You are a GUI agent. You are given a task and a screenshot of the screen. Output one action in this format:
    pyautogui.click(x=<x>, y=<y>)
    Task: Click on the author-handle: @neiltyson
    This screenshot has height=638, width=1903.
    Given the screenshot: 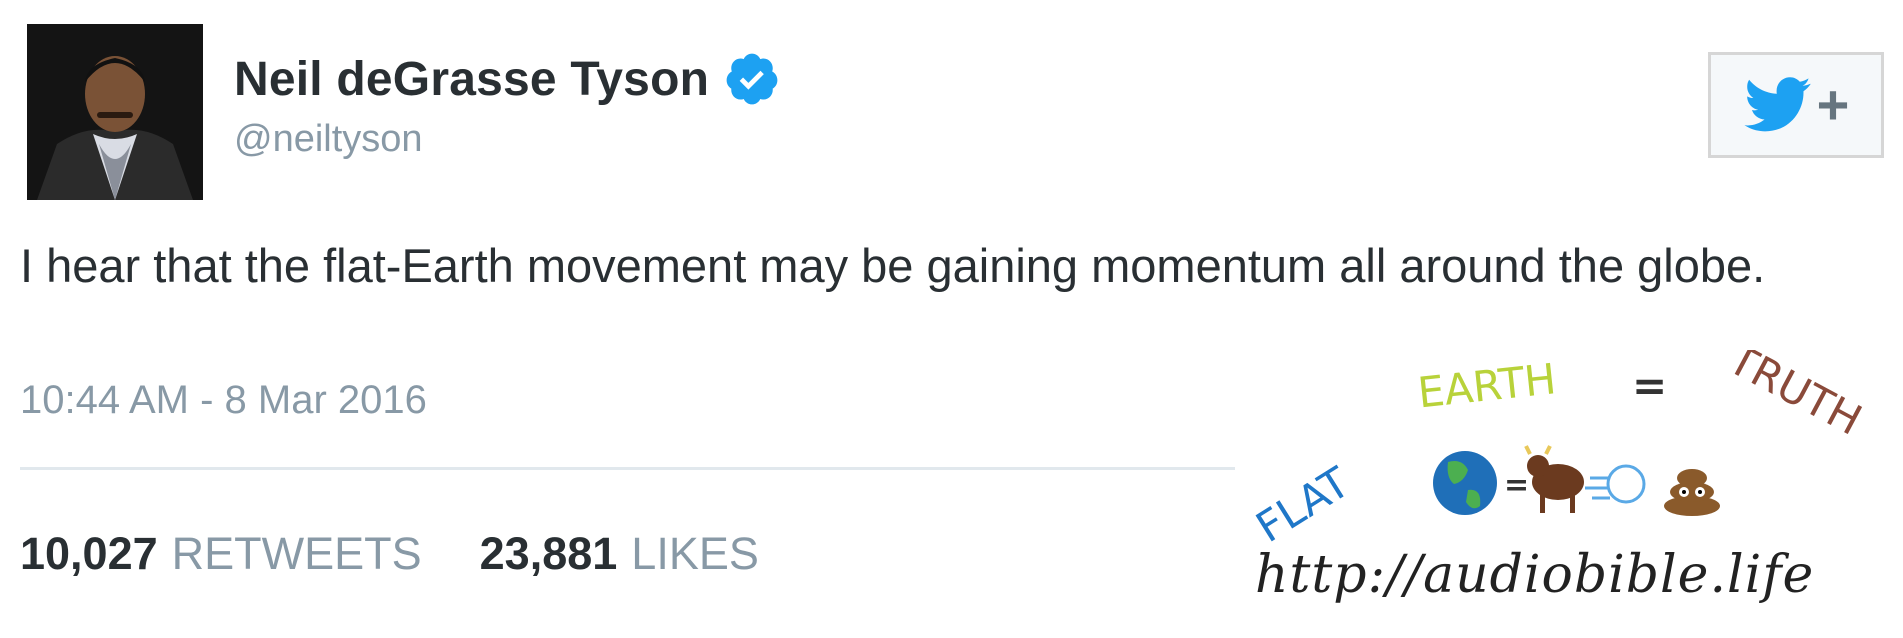 What is the action you would take?
    pyautogui.click(x=328, y=139)
    